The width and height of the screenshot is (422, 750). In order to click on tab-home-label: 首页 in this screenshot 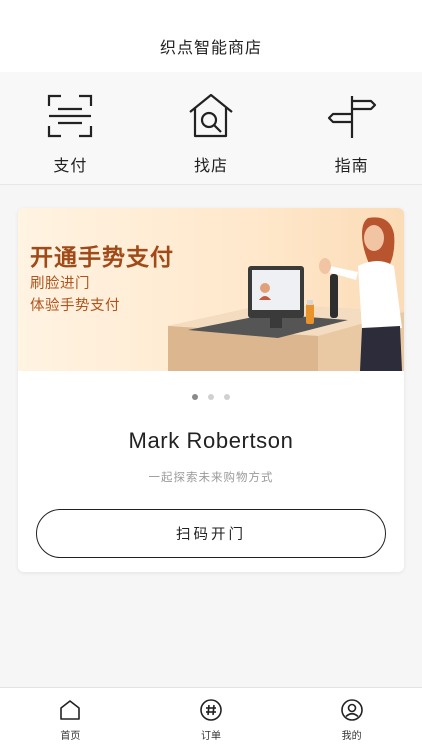, I will do `click(70, 736)`.